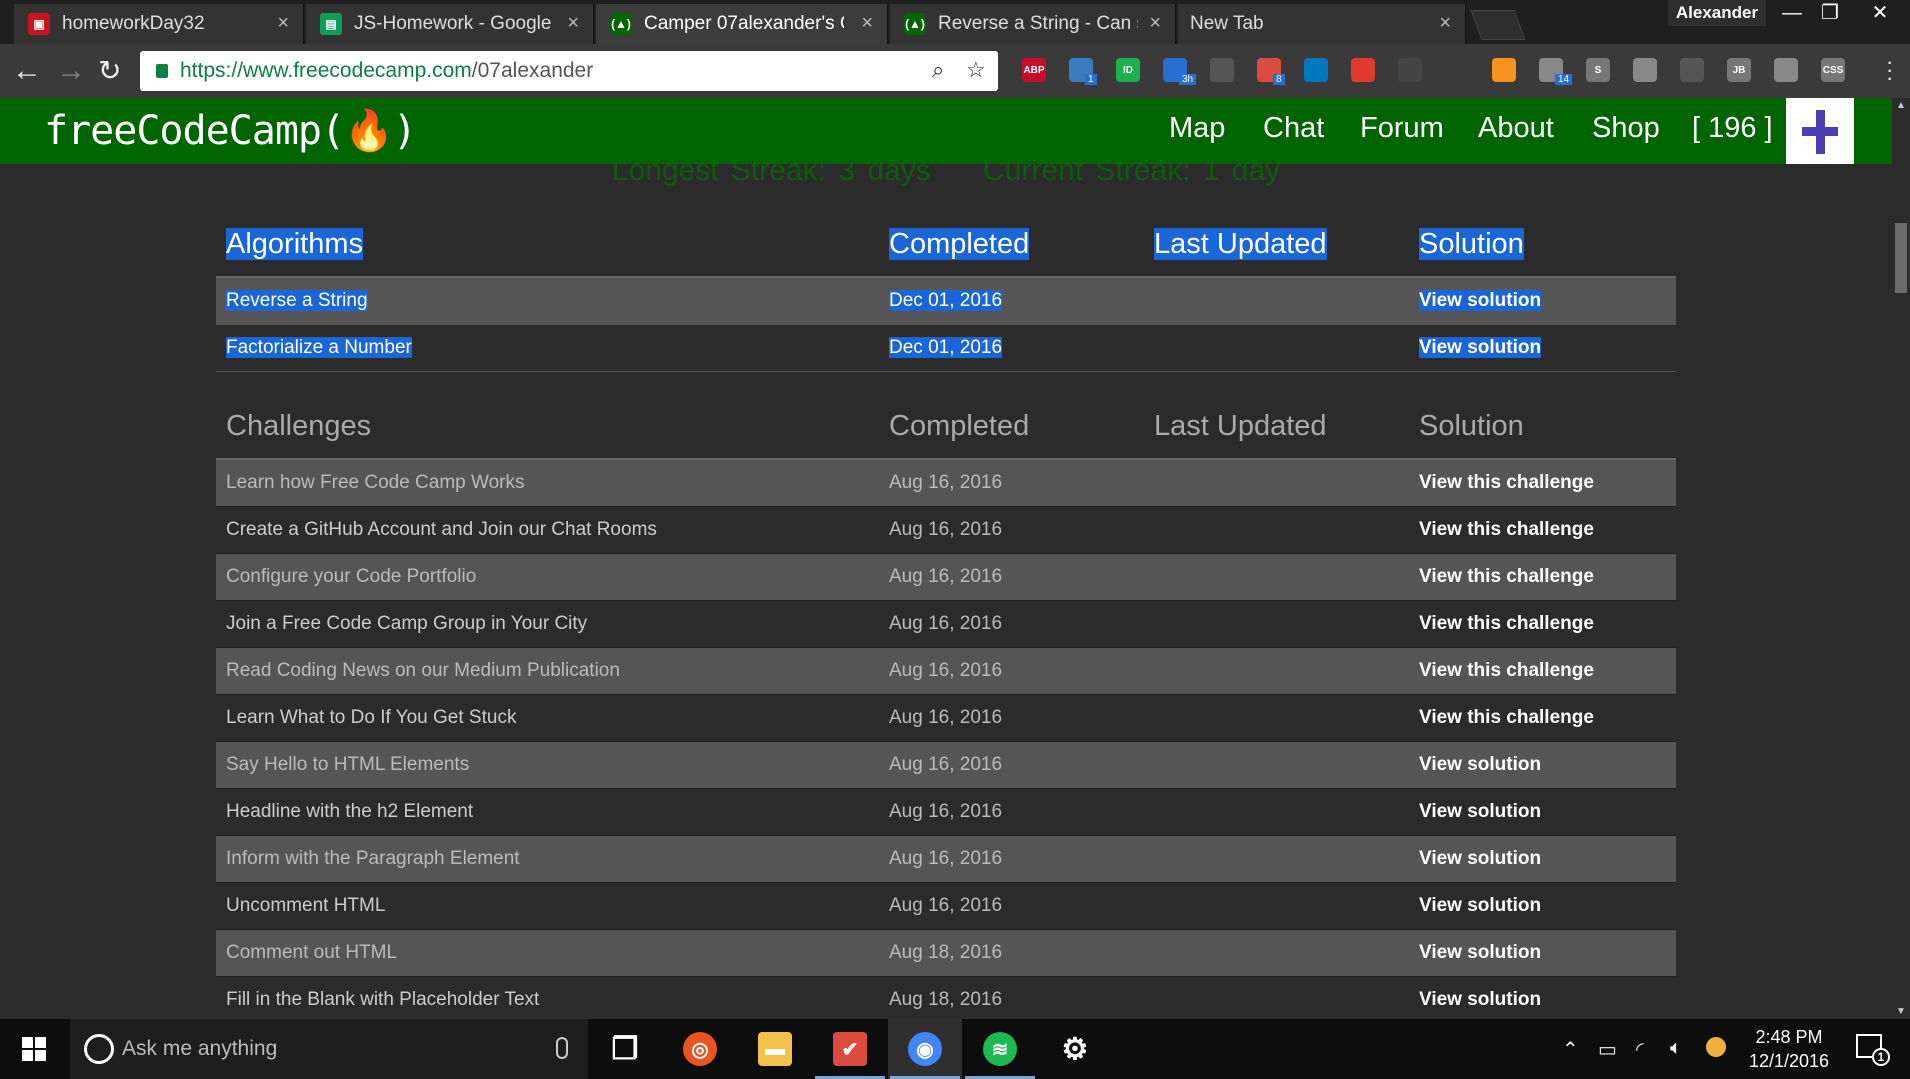 The image size is (1910, 1079). Describe the element at coordinates (1716, 1047) in the screenshot. I see `weather-icon` at that location.